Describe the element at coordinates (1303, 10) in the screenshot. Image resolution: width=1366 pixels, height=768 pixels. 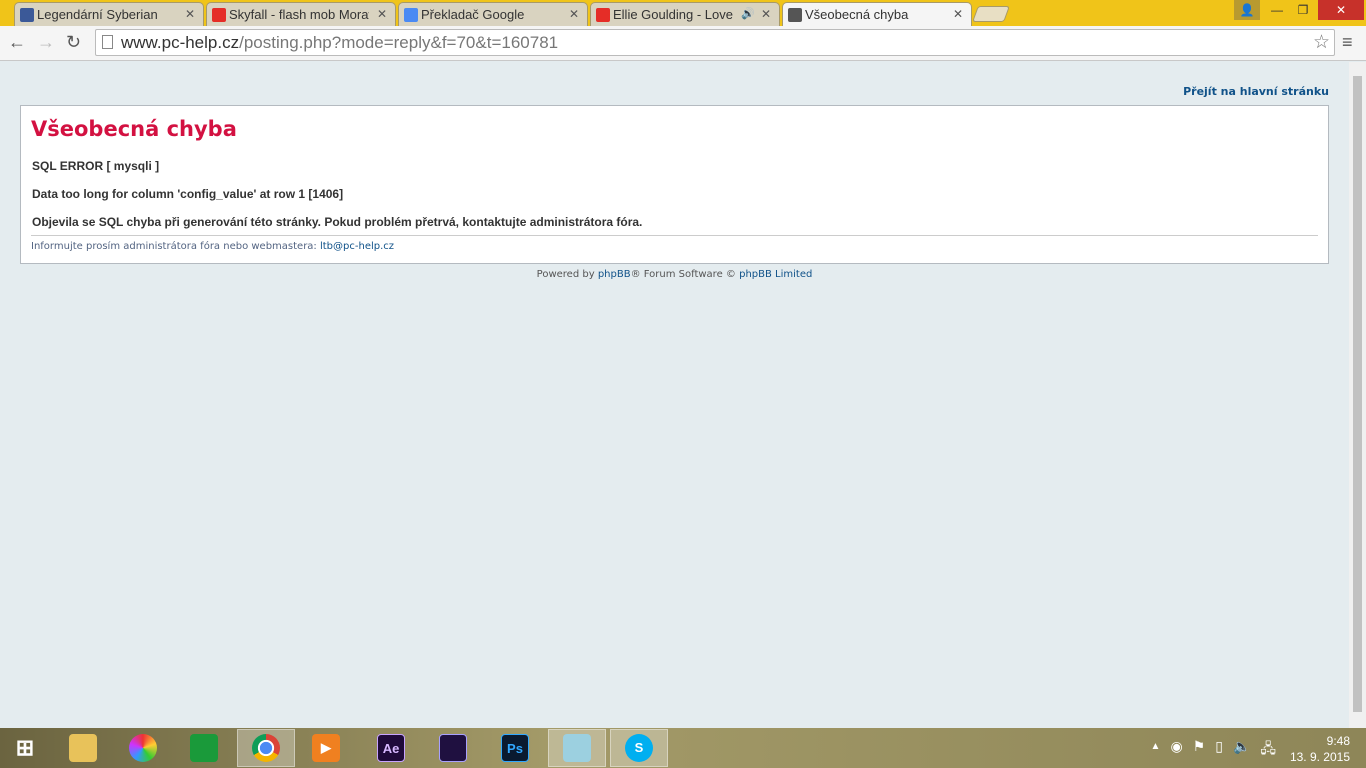
I see `restore-button: ❐` at that location.